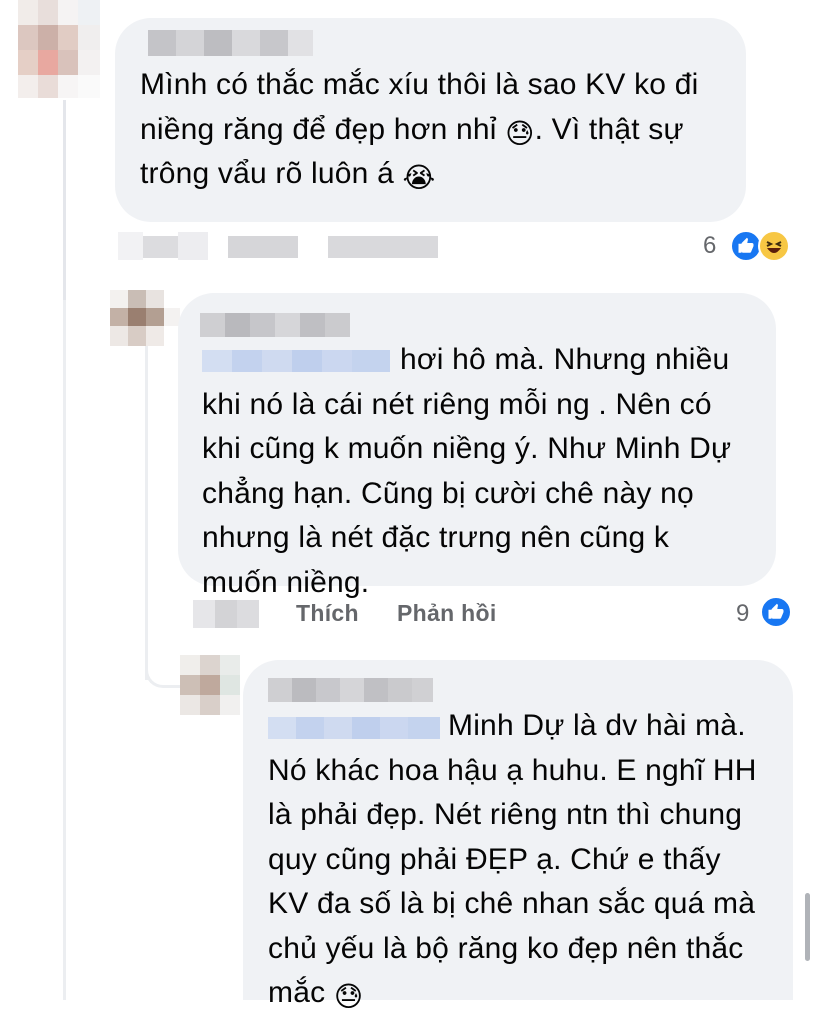 Image resolution: width=816 pixels, height=1016 pixels. Describe the element at coordinates (146, 512) in the screenshot. I see `thread-line-reply` at that location.